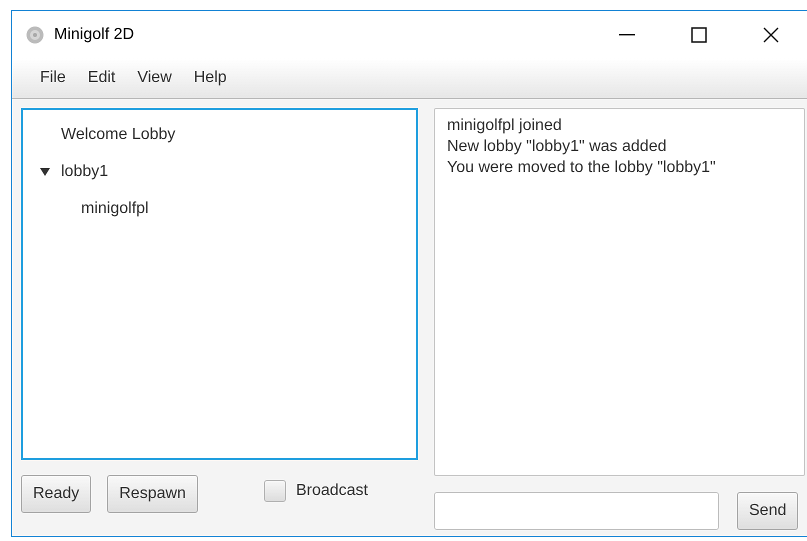 The height and width of the screenshot is (541, 807). What do you see at coordinates (84, 171) in the screenshot?
I see `tree-item: lobby1` at bounding box center [84, 171].